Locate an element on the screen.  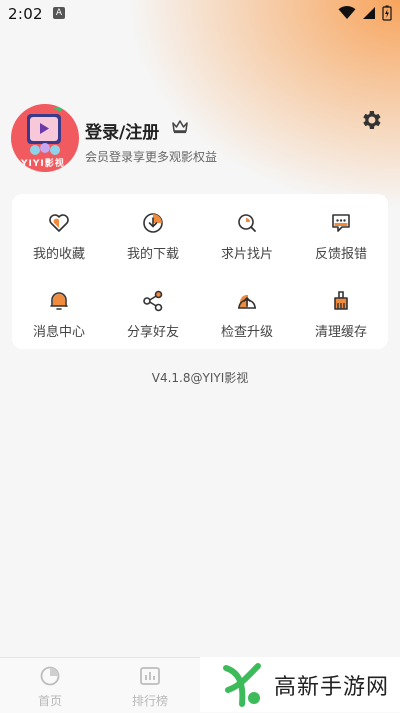
grid-item-label: 我的下载 is located at coordinates (152, 254).